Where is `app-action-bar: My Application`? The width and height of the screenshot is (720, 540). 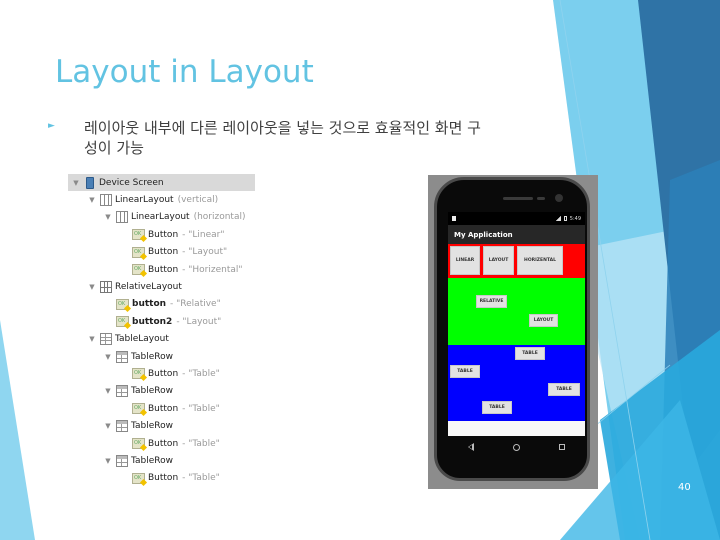
app-action-bar: My Application is located at coordinates (516, 234).